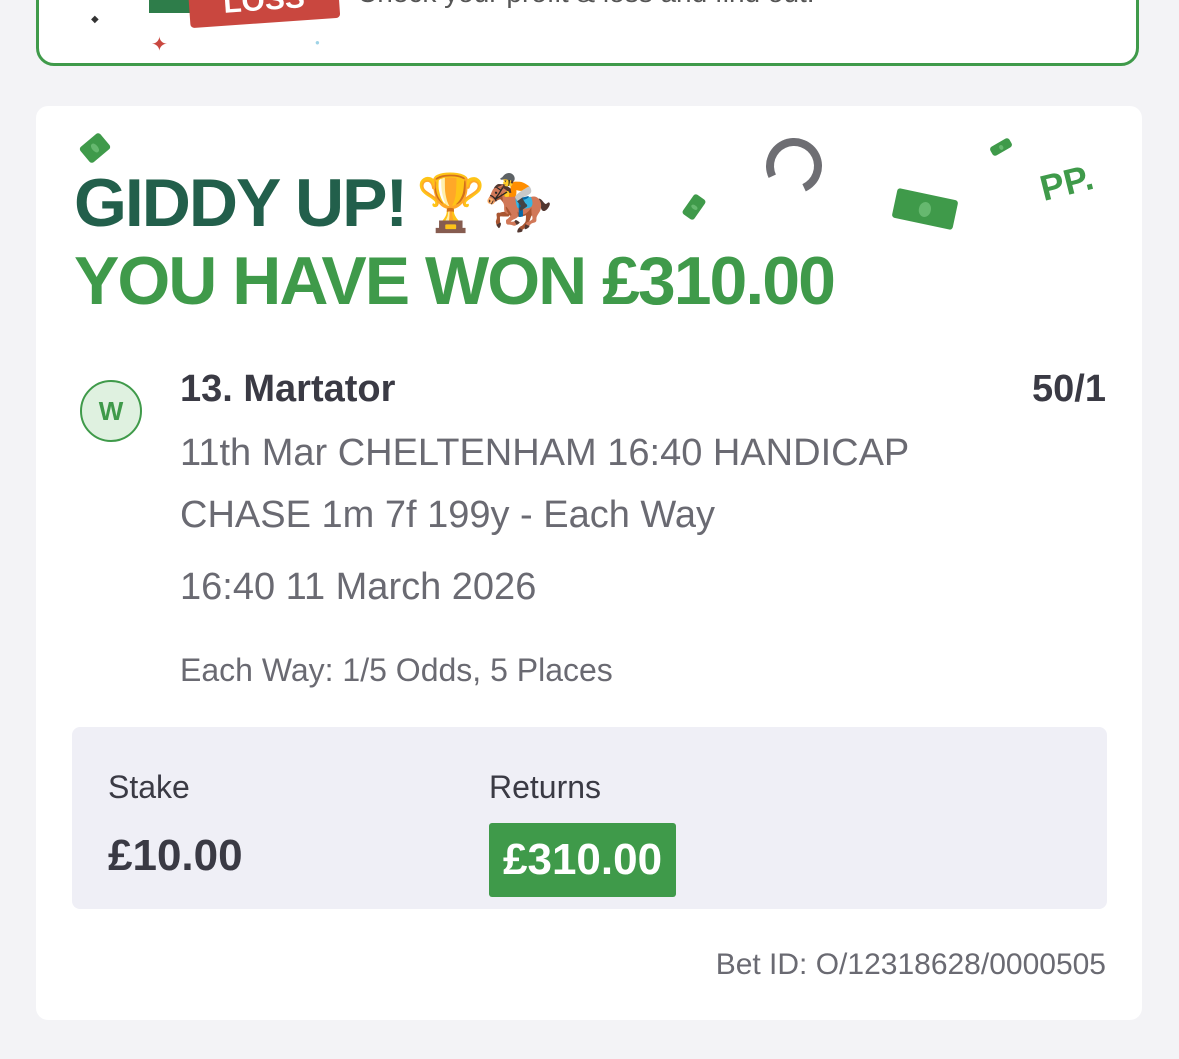 The width and height of the screenshot is (1179, 1059). Describe the element at coordinates (149, 787) in the screenshot. I see `stake-label: Stake` at that location.